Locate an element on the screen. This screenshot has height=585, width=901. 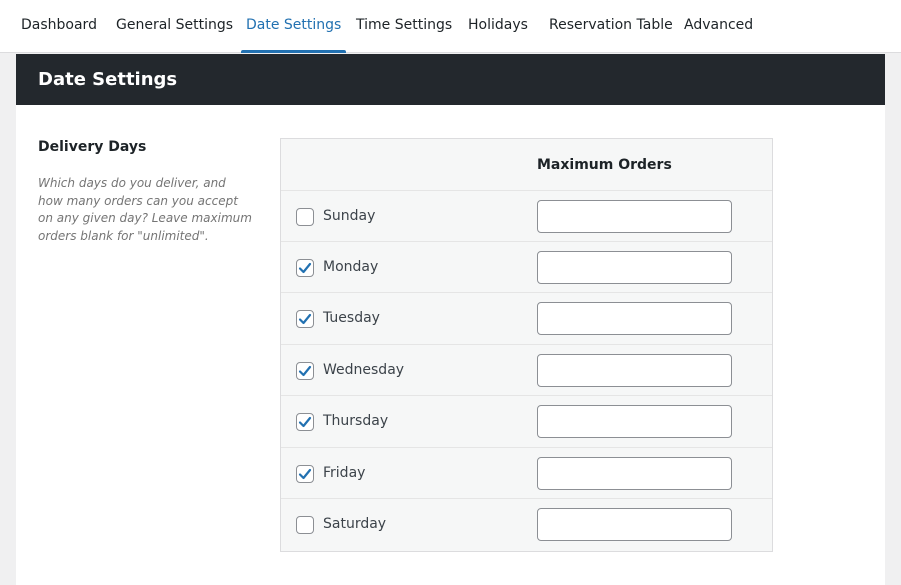
wednesday-checkbox is located at coordinates (305, 371).